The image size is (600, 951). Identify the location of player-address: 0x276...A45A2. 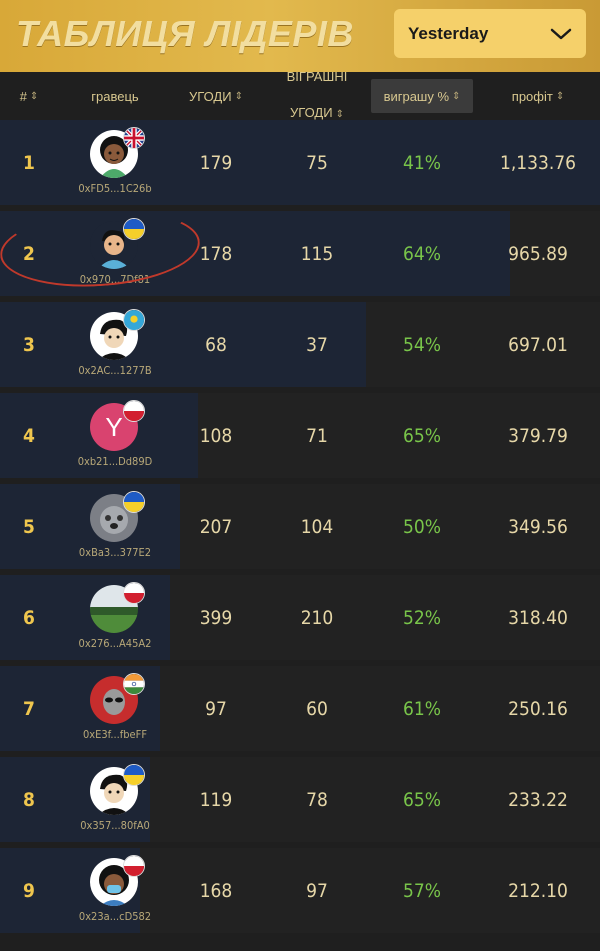
(115, 643).